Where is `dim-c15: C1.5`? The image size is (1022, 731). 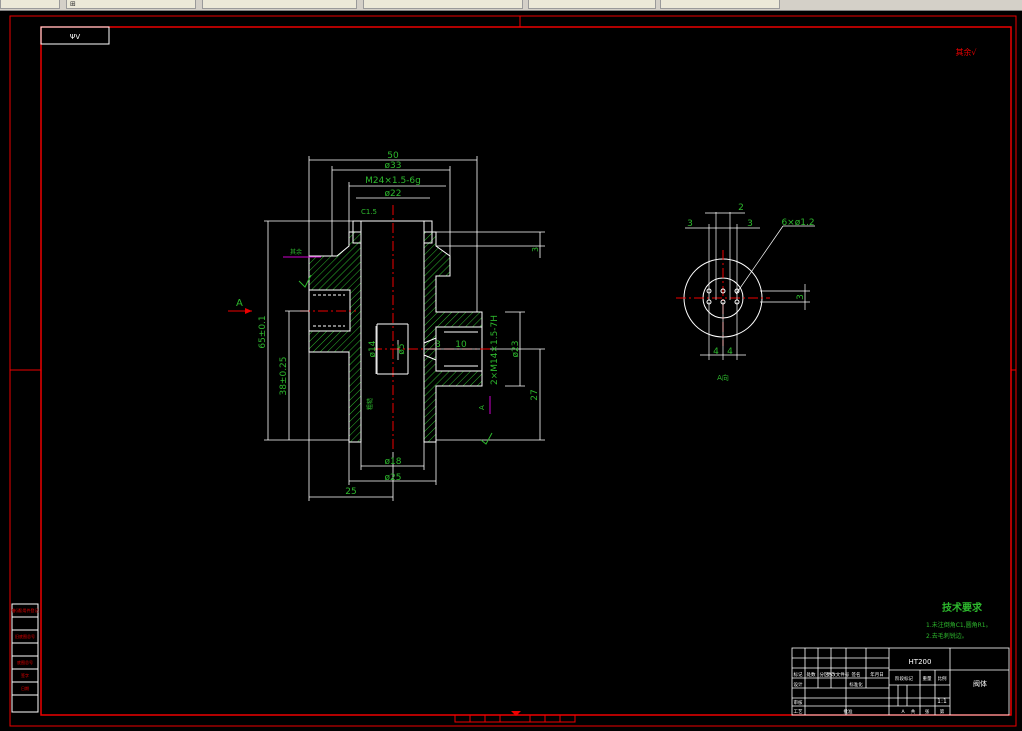
dim-c15: C1.5 is located at coordinates (369, 212).